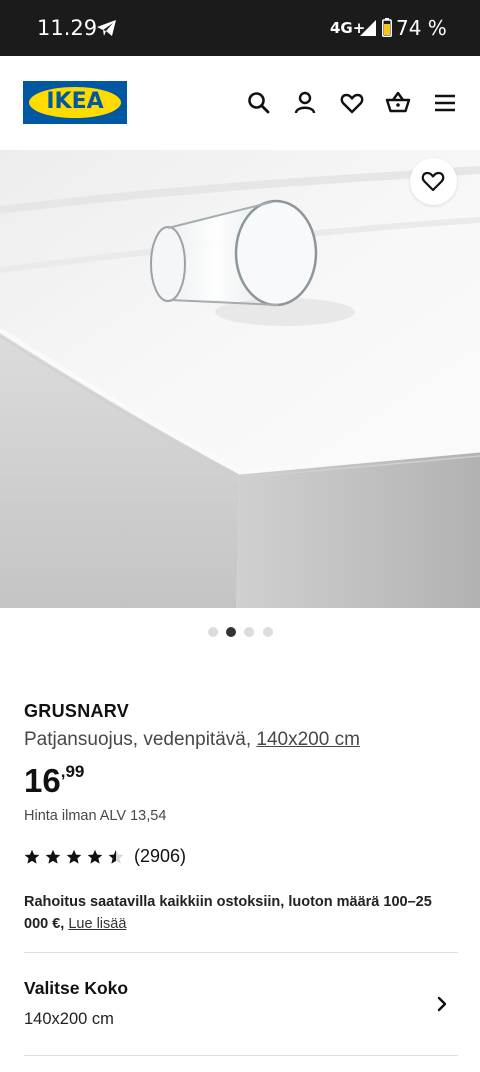 This screenshot has height=1072, width=480. What do you see at coordinates (95, 816) in the screenshot?
I see `price-without-vat: Hinta ilman ALV 13,54` at bounding box center [95, 816].